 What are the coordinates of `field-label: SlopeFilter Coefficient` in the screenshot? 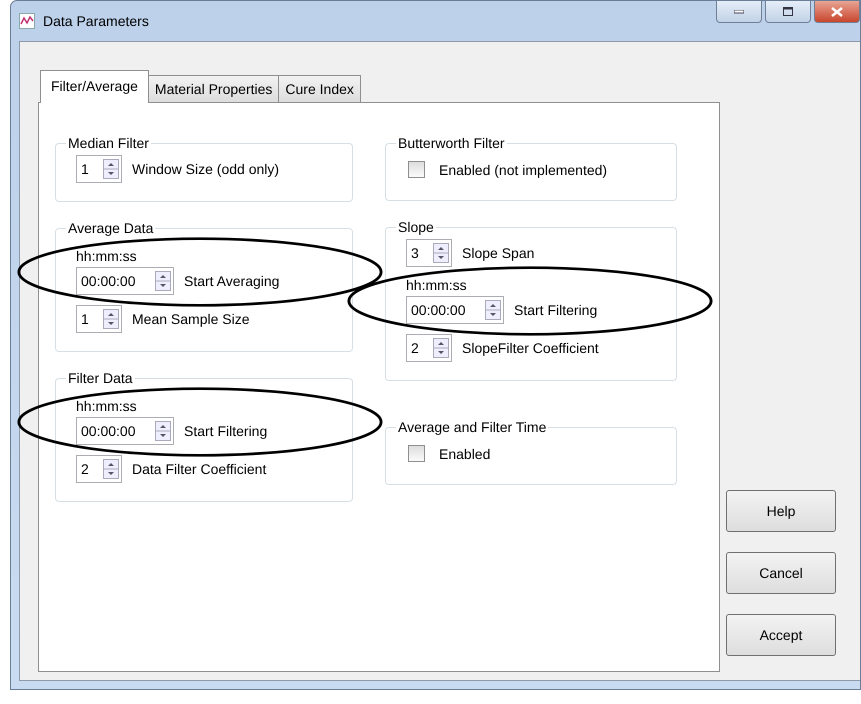 It's located at (530, 348).